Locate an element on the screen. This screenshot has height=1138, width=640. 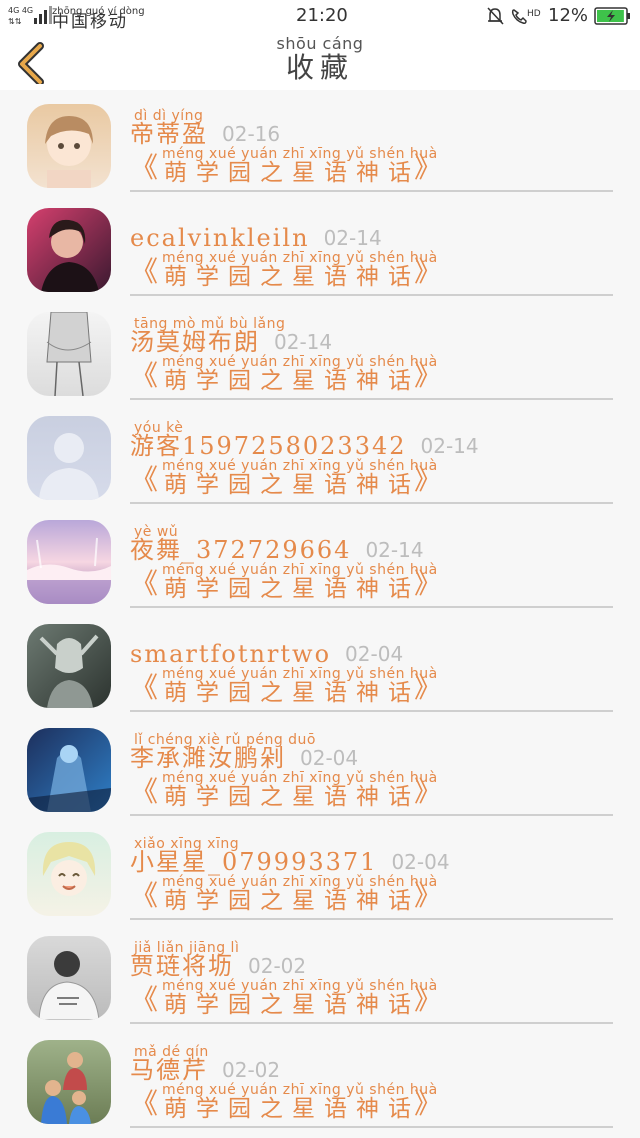
user-name-pinyin: dì dì yíng is located at coordinates (169, 116).